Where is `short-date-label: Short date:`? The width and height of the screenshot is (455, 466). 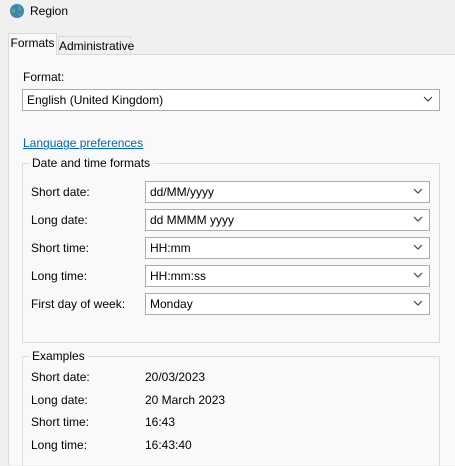
short-date-label: Short date: is located at coordinates (60, 192).